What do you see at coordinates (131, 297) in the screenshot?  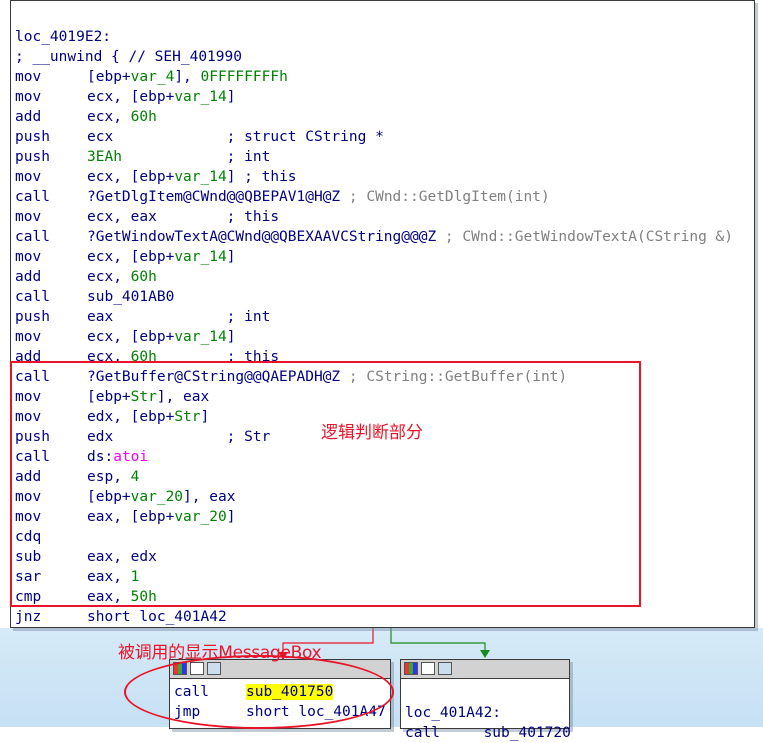 I see `operand: sub_401AB0` at bounding box center [131, 297].